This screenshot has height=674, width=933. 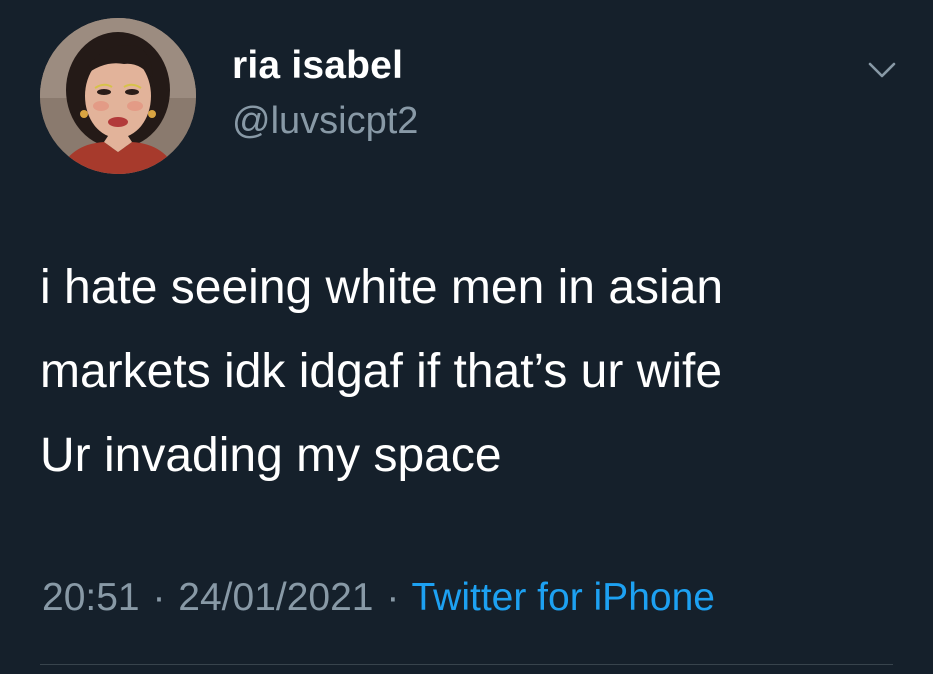 What do you see at coordinates (562, 597) in the screenshot?
I see `tweet-source-link: Twitter for iPhone` at bounding box center [562, 597].